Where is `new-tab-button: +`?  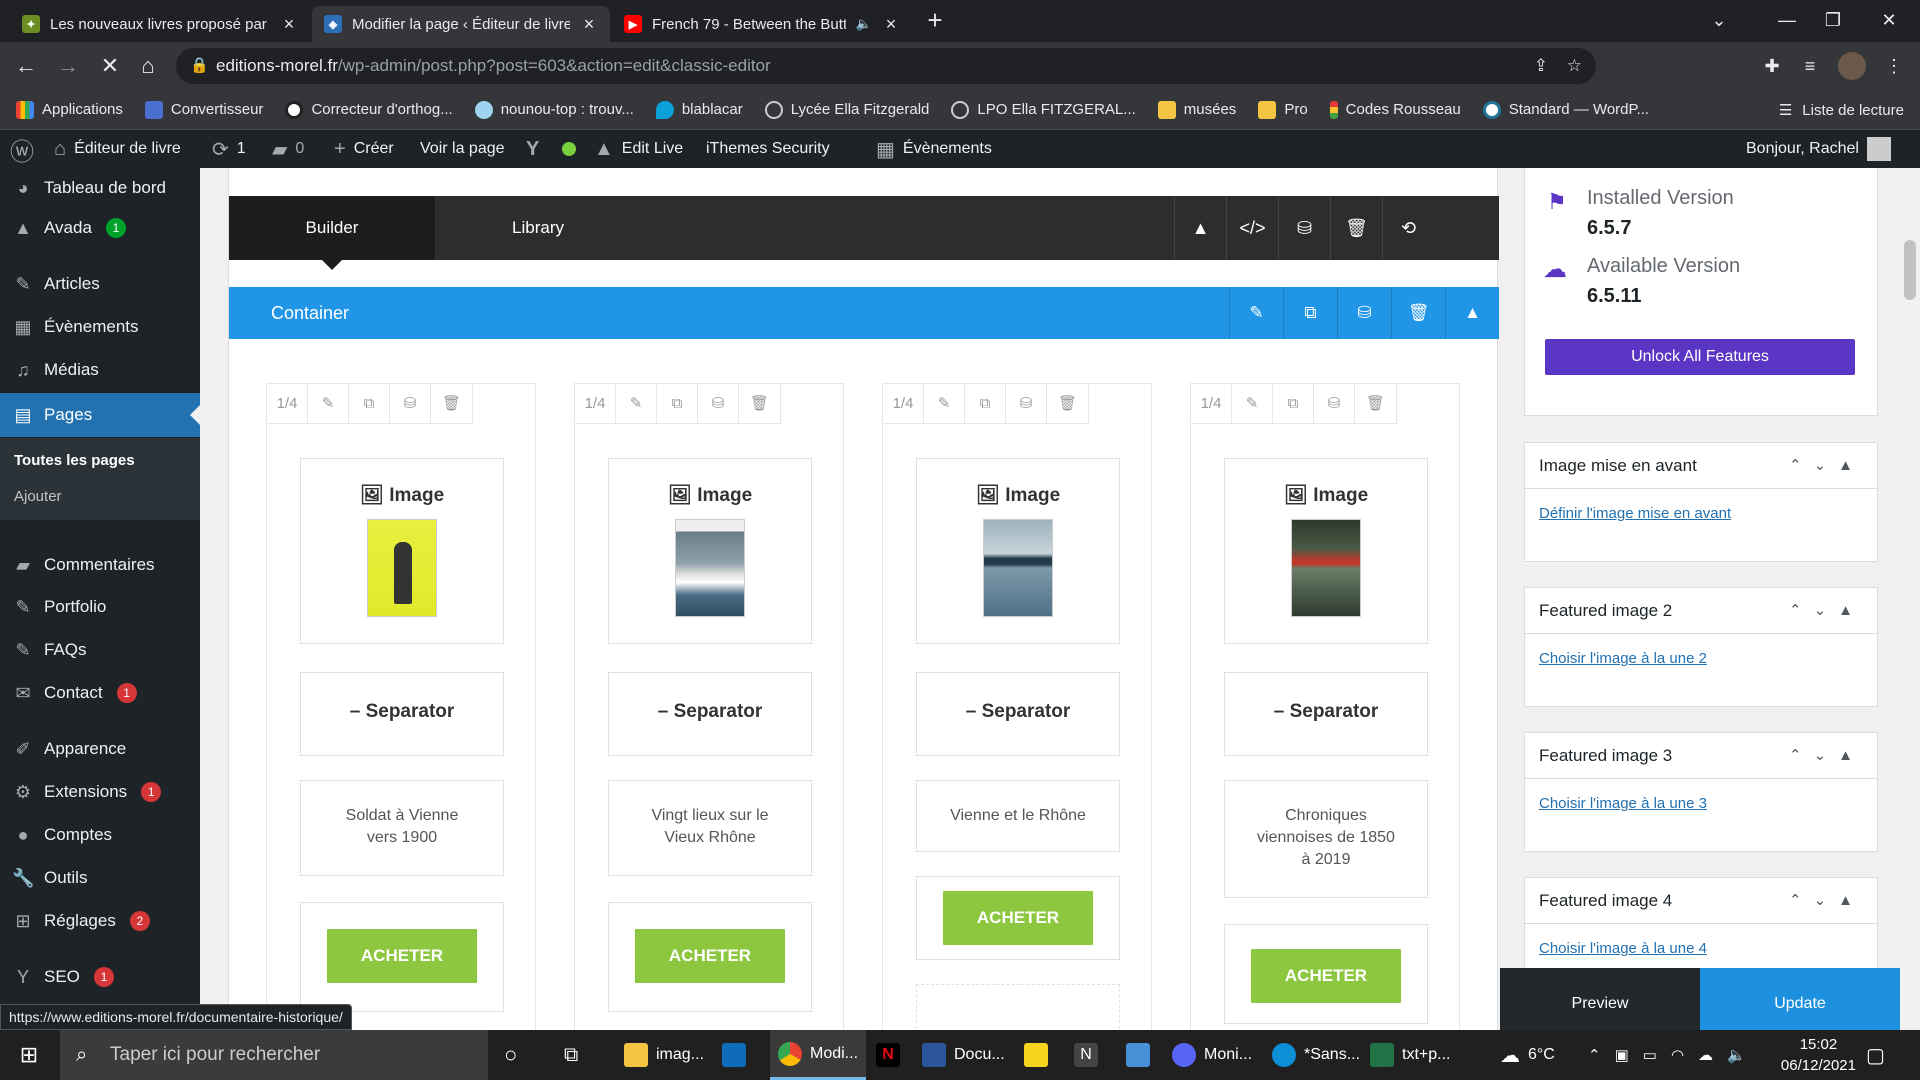 new-tab-button: + is located at coordinates (935, 20).